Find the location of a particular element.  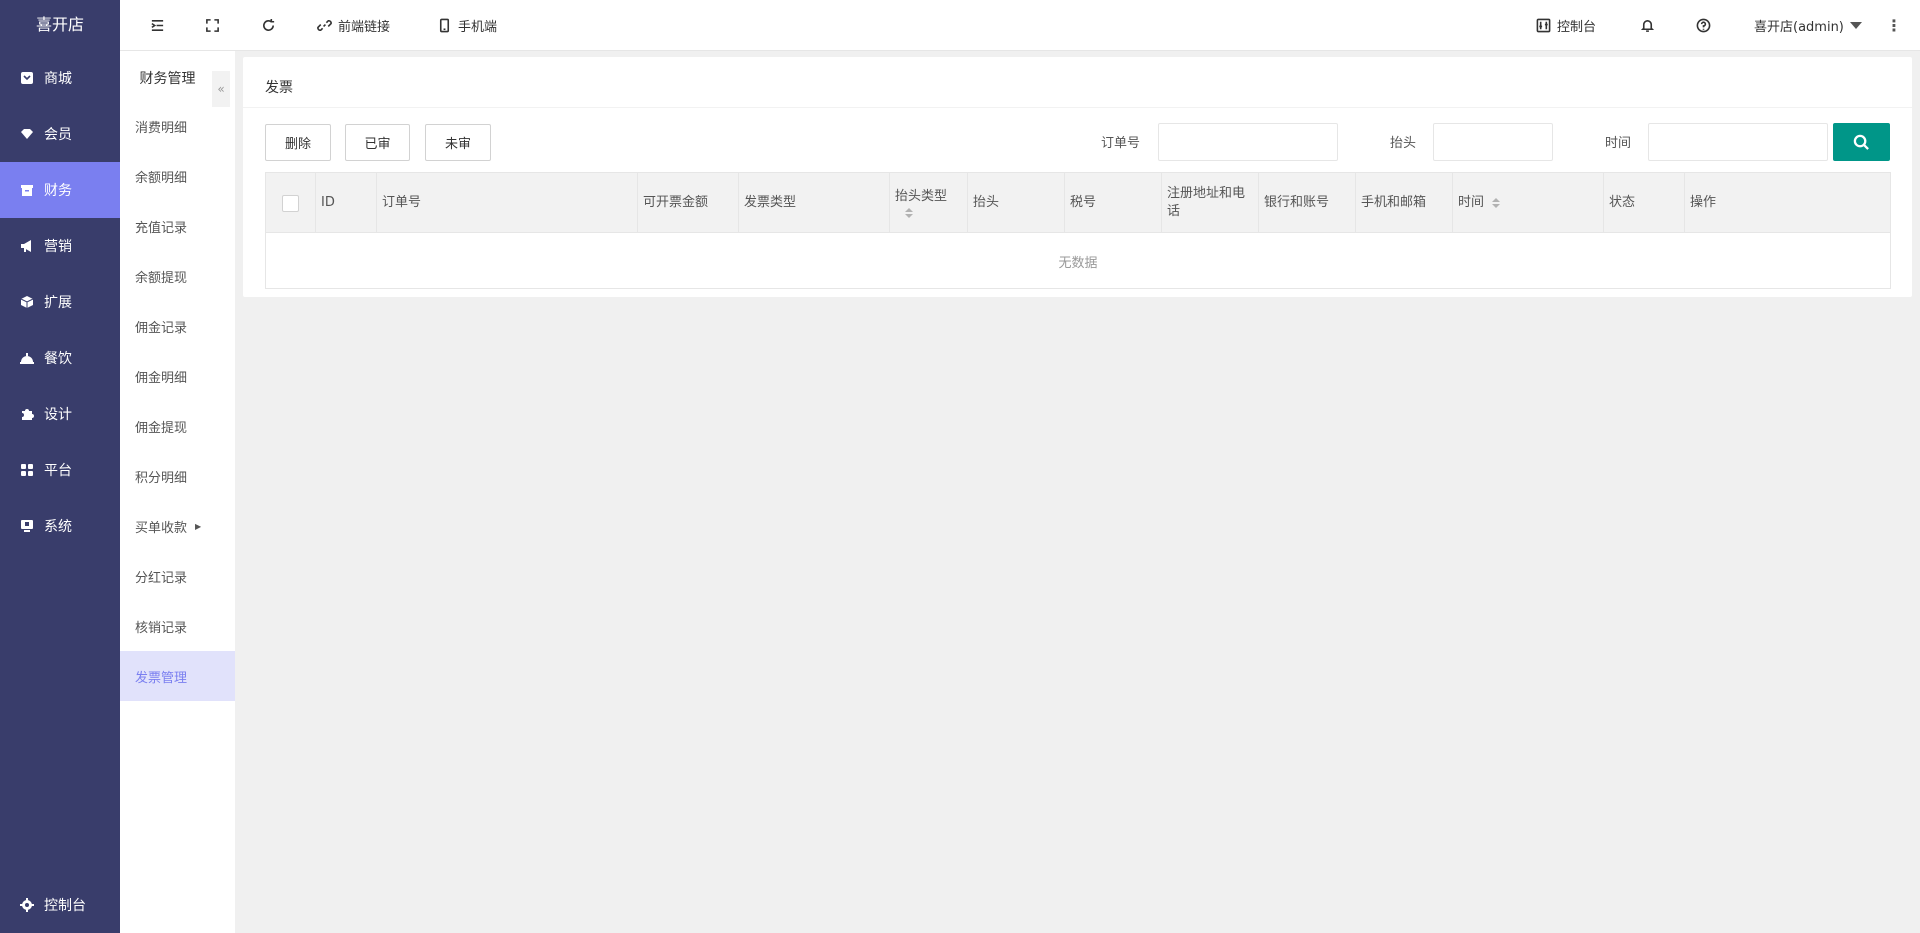

subnav-item: 余额明细 is located at coordinates (177, 176).